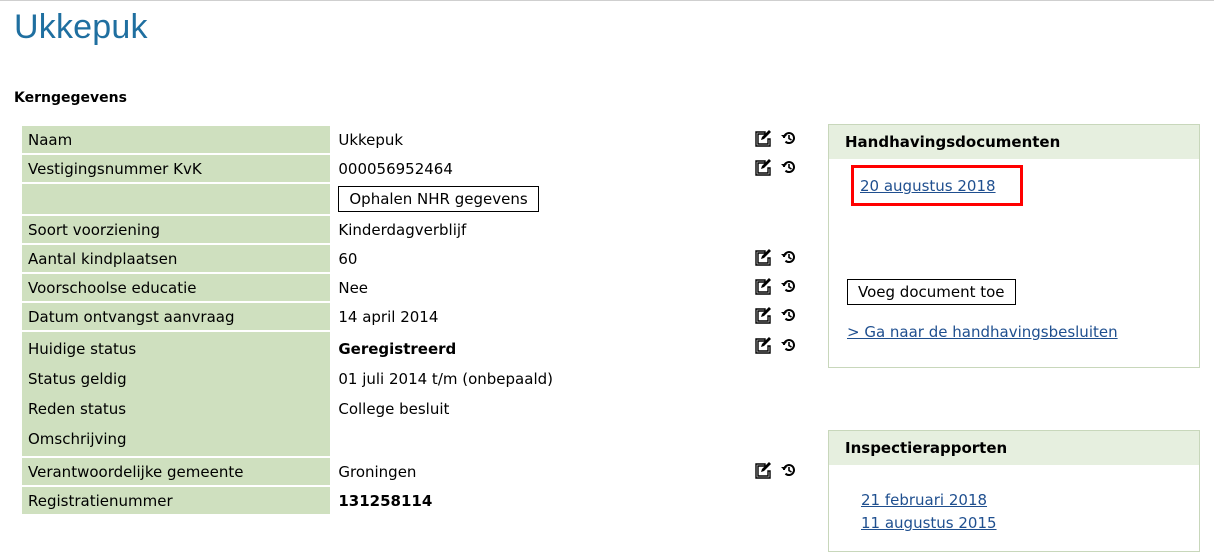 This screenshot has height=552, width=1214. Describe the element at coordinates (1014, 448) in the screenshot. I see `panel-header-inspectie: Inspectierapporten` at that location.